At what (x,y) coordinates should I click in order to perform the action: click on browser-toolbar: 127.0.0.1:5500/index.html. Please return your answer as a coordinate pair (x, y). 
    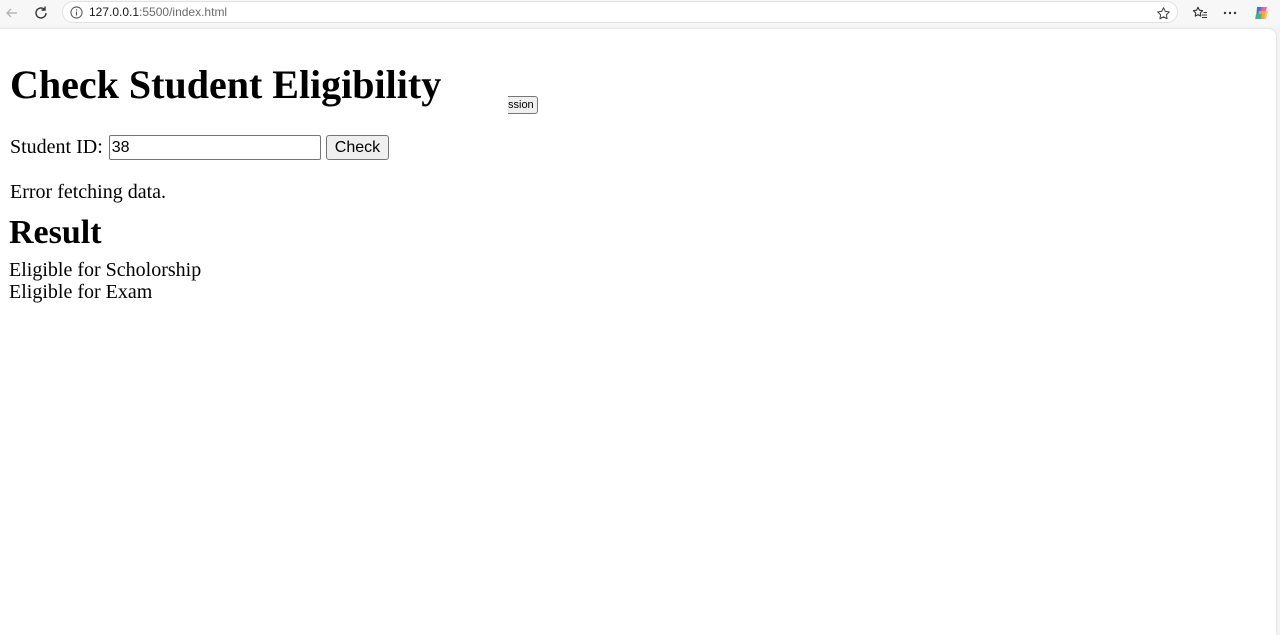
    Looking at the image, I should click on (640, 13).